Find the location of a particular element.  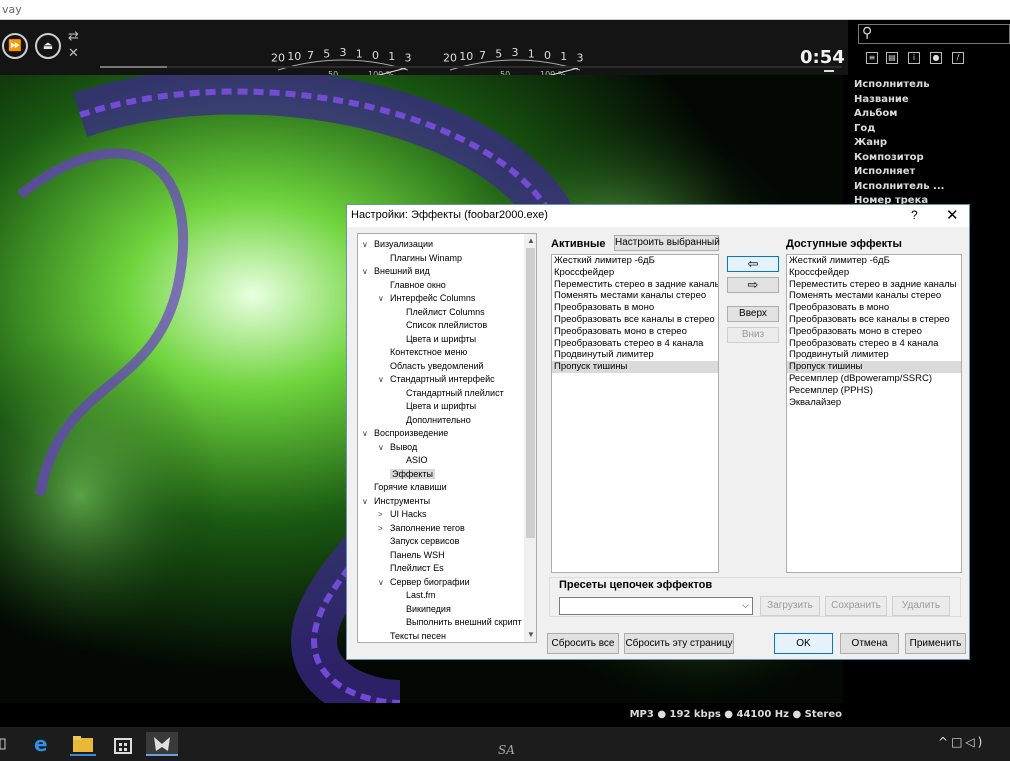

seek-bar is located at coordinates (471, 67).